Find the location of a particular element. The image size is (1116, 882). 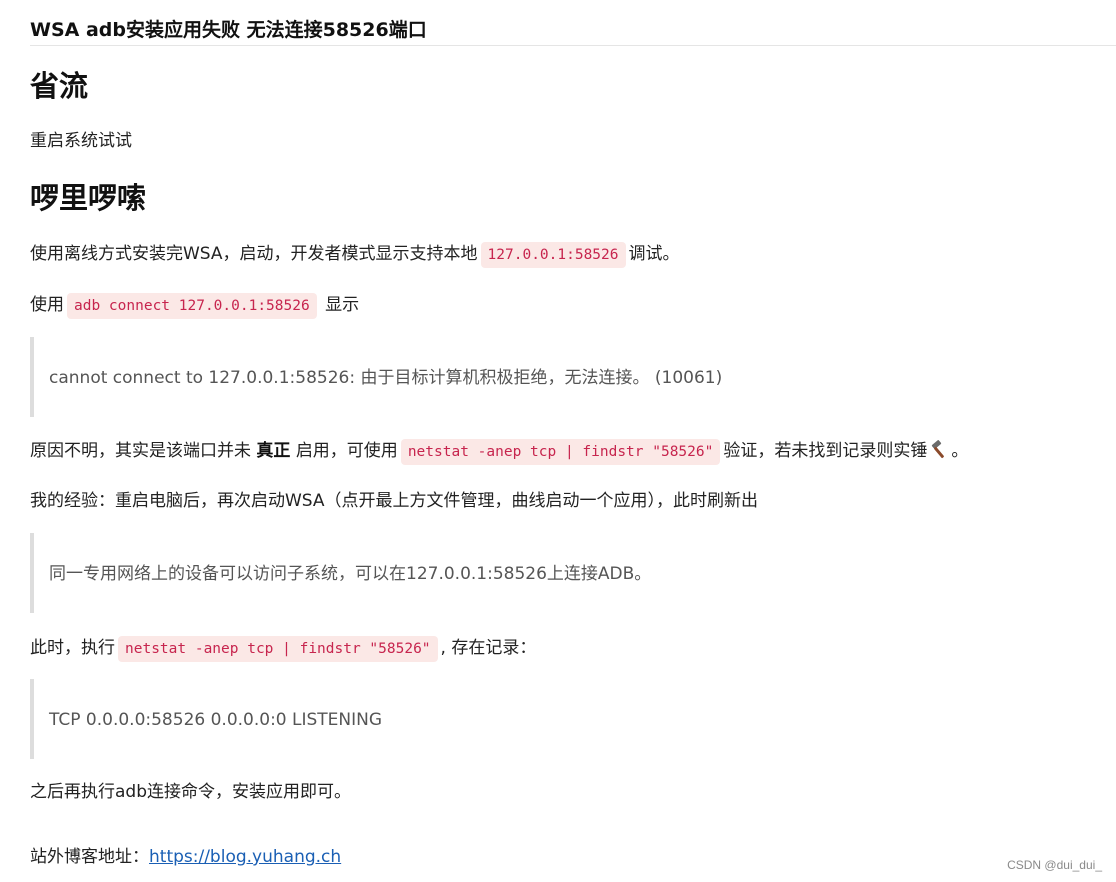

p1-text-before: 使用离线方式安装完WSA，启动，开发者模式显示支持本地 is located at coordinates (254, 254).